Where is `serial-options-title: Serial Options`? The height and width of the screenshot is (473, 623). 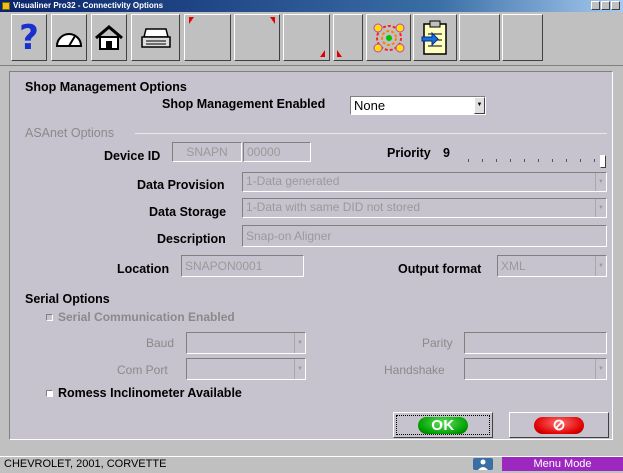
serial-options-title: Serial Options is located at coordinates (67, 299).